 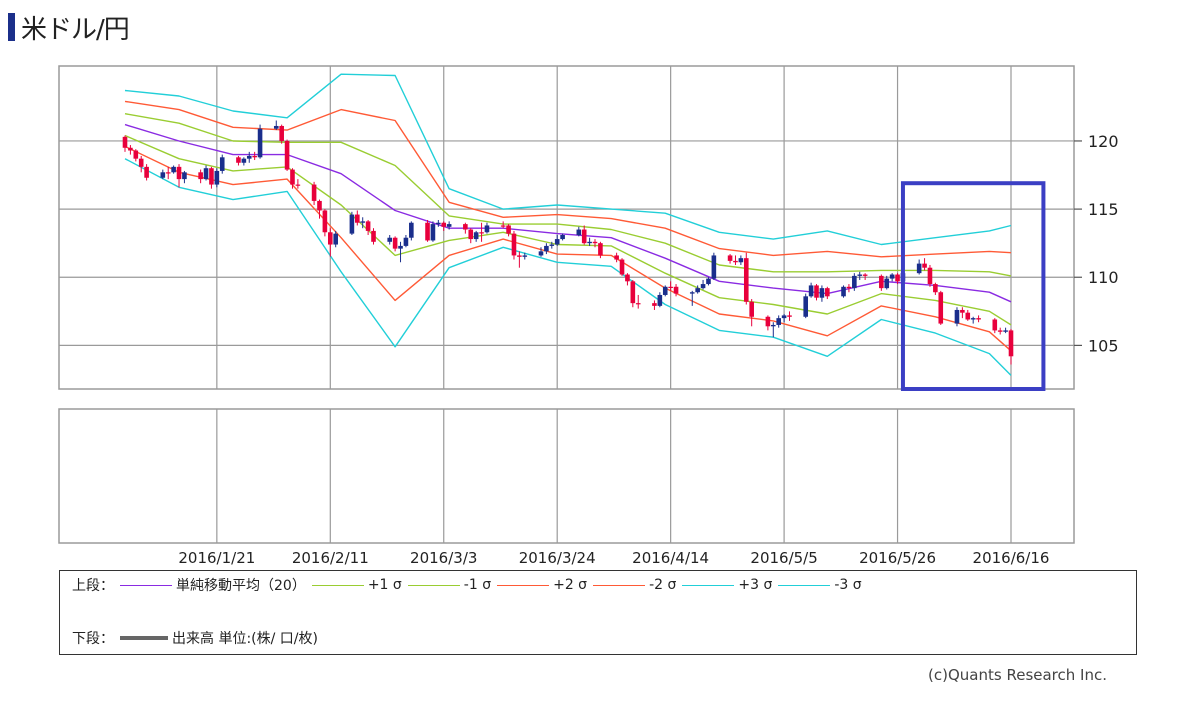 What do you see at coordinates (631, 585) in the screenshot?
I see `legend-item: -2 σ` at bounding box center [631, 585].